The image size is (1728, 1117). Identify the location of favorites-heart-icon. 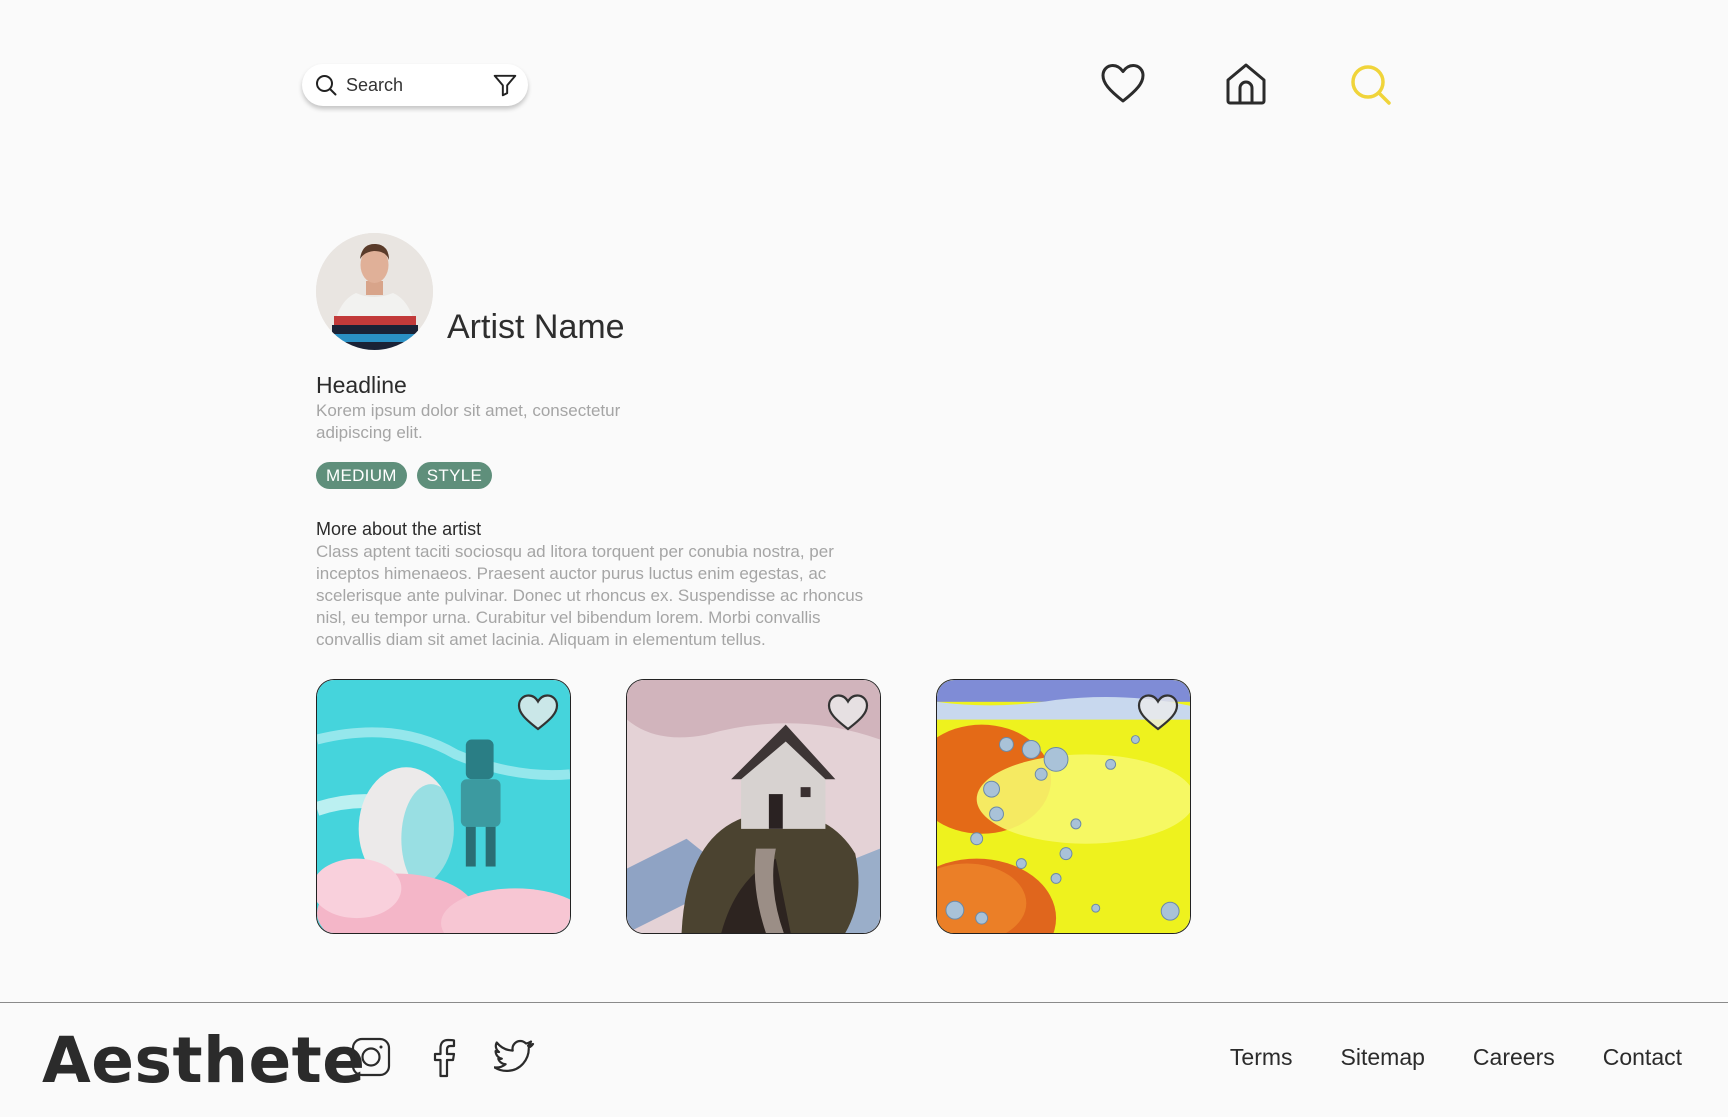
(1123, 84).